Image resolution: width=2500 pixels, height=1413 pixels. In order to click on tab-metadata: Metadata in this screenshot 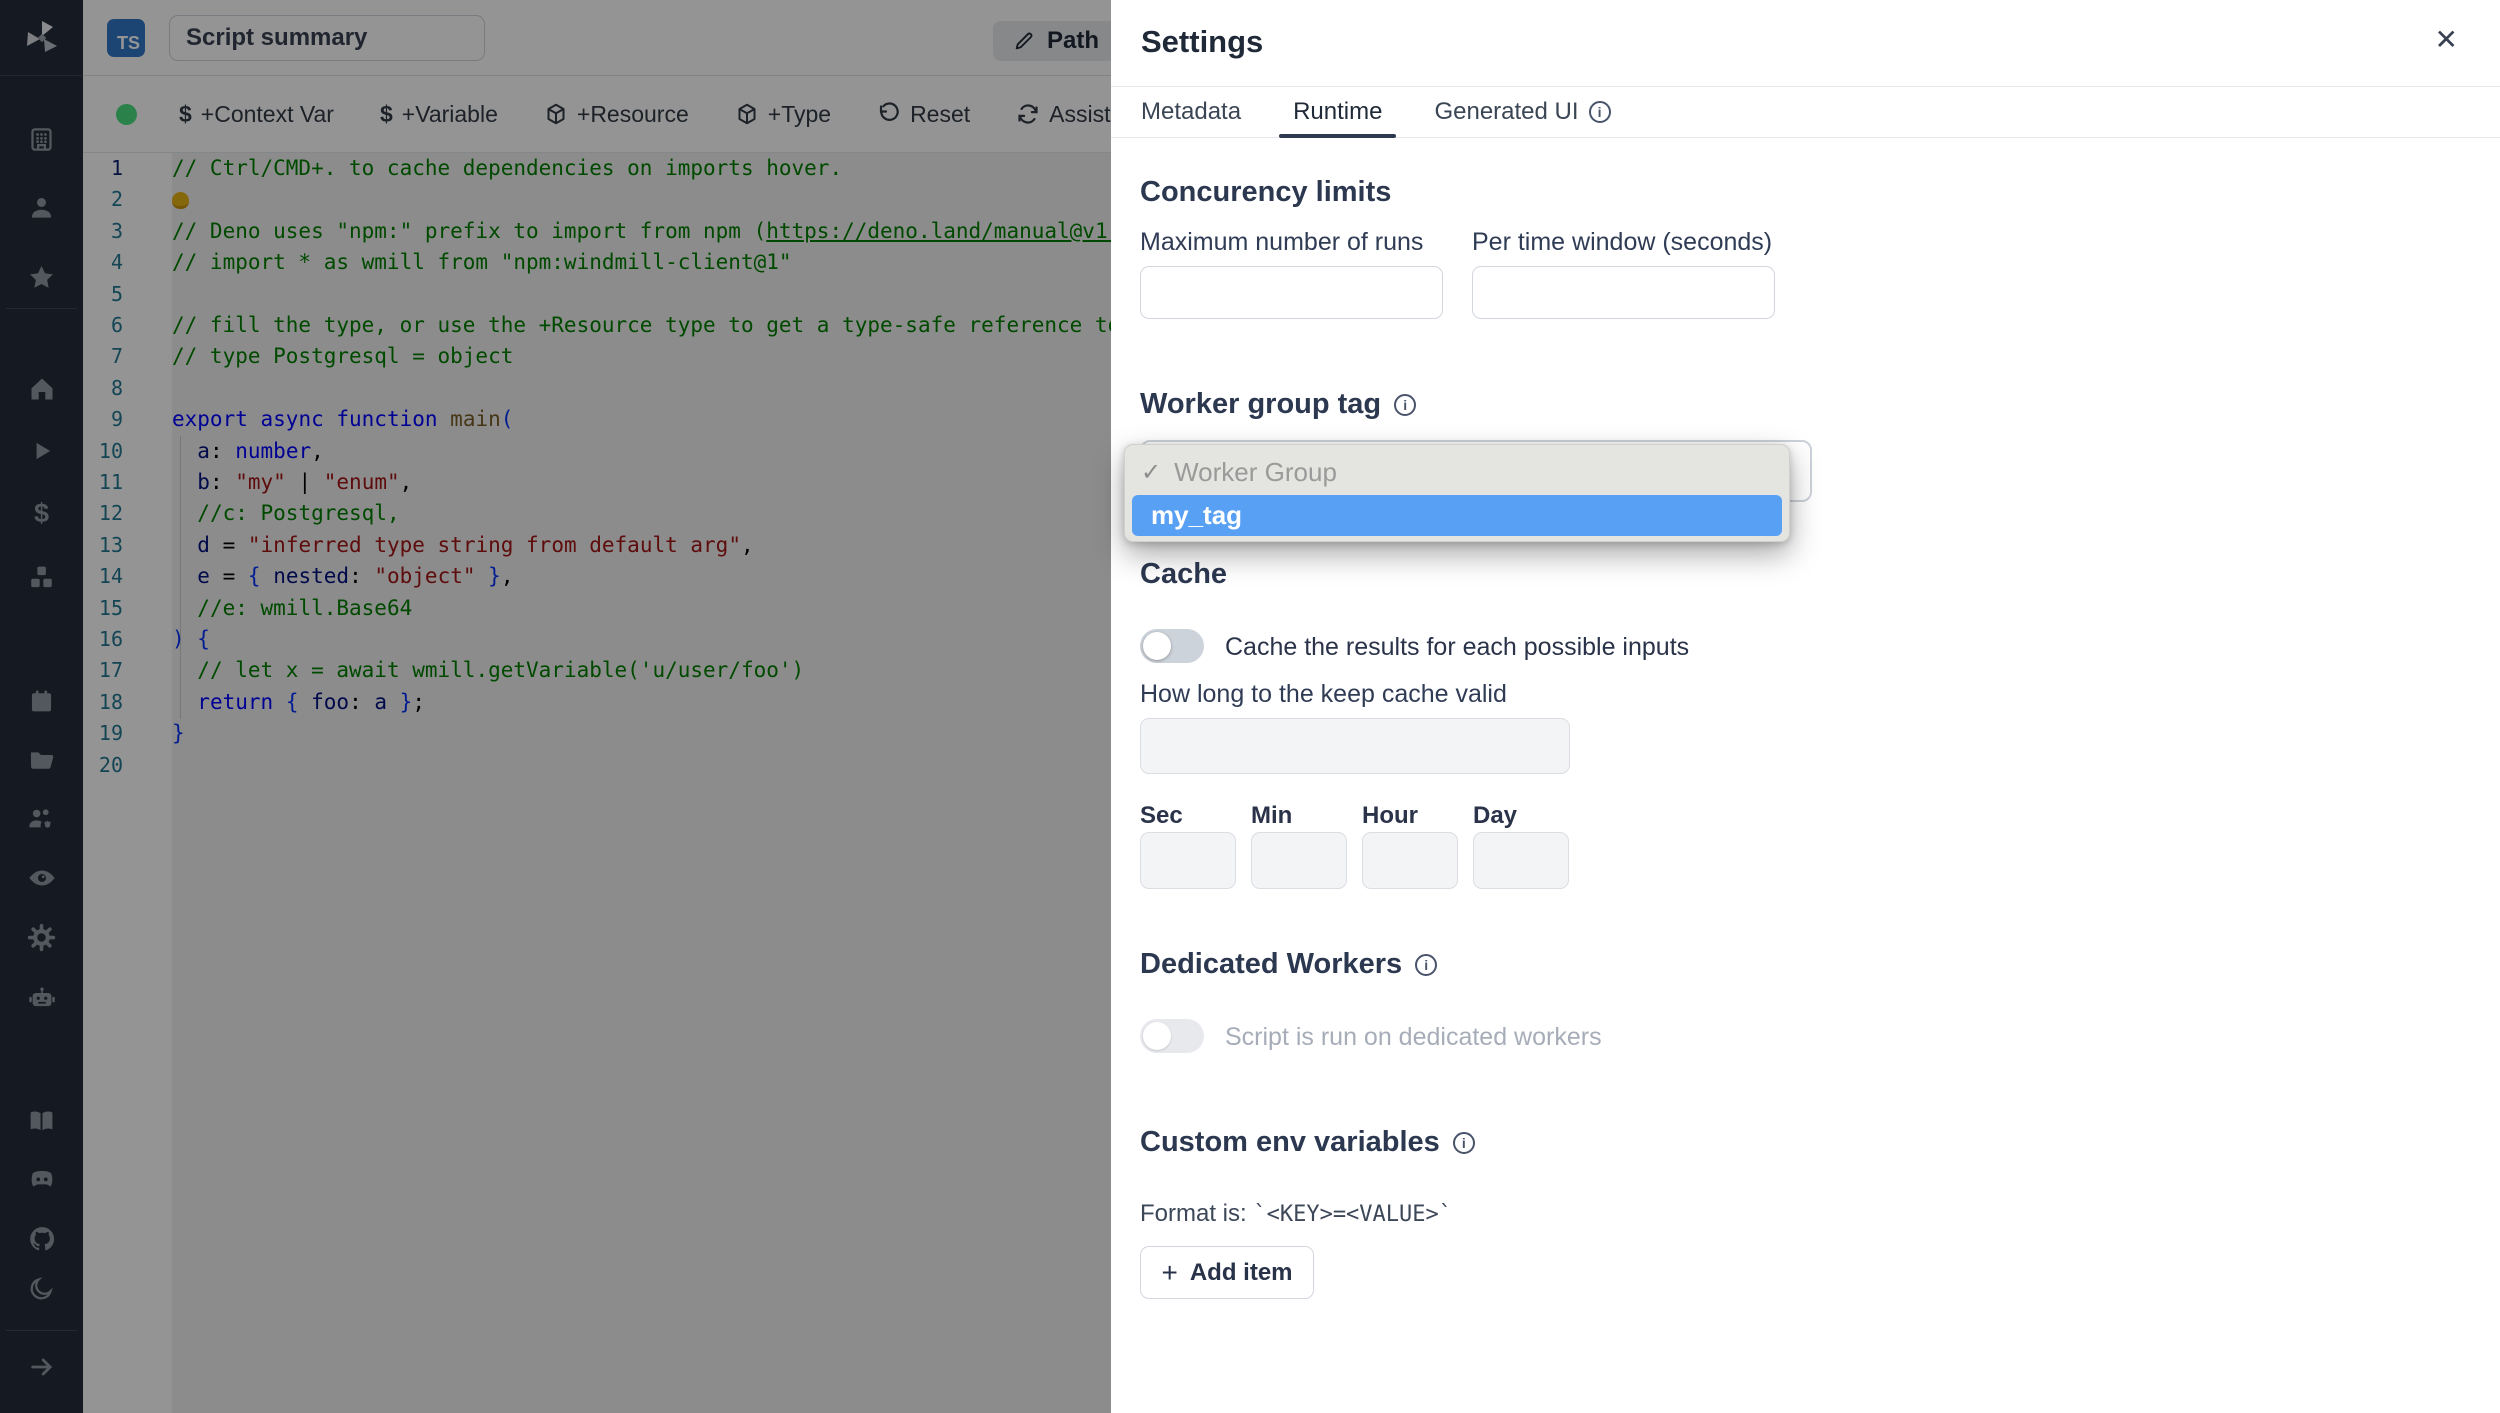, I will do `click(1191, 112)`.